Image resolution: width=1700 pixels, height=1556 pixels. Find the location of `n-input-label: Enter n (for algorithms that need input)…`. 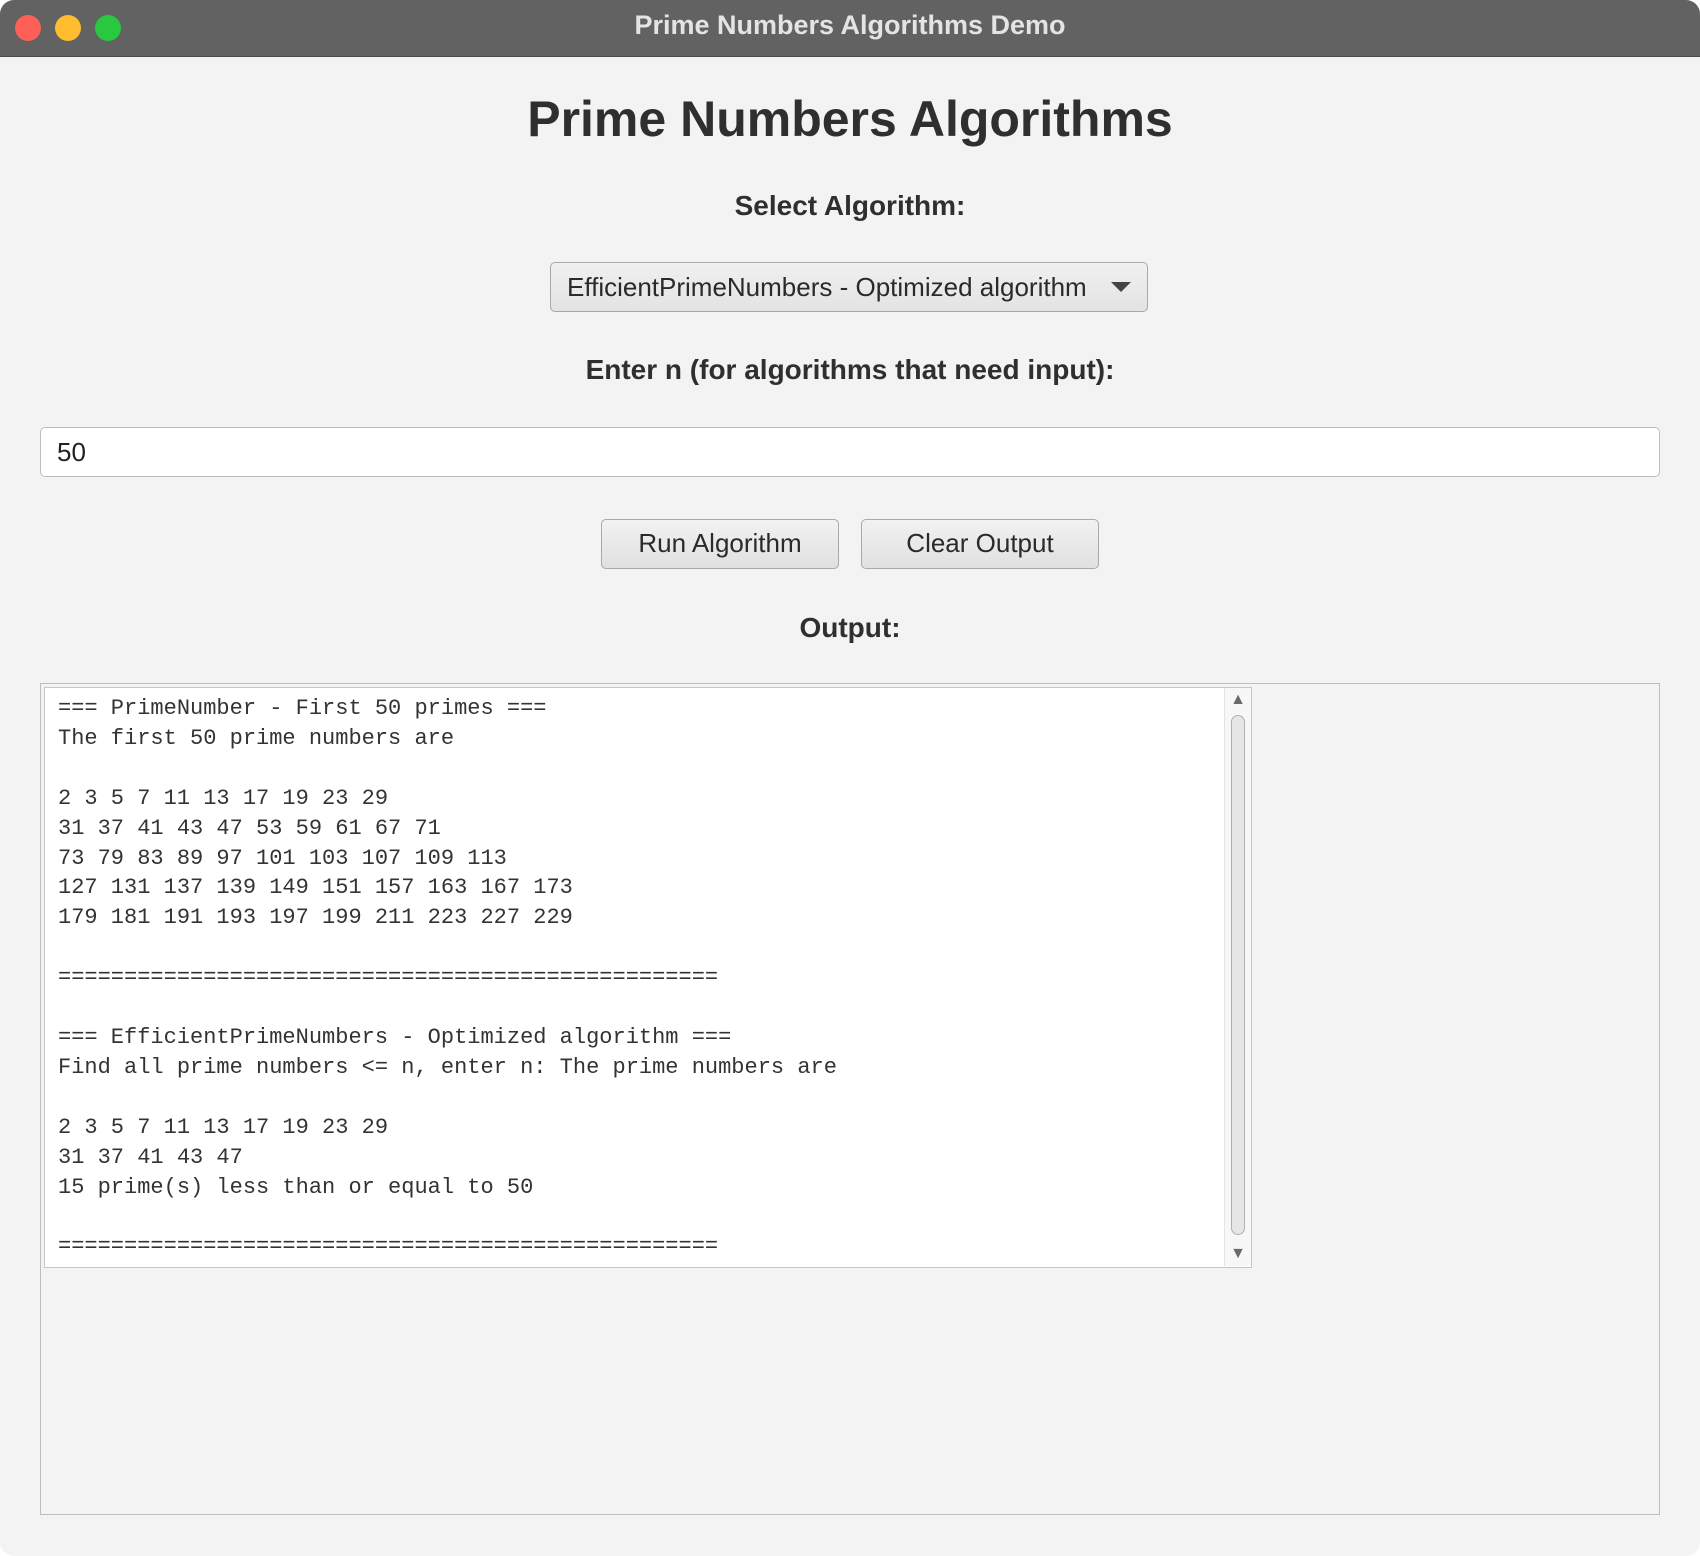

n-input-label: Enter n (for algorithms that need input)… is located at coordinates (850, 369).